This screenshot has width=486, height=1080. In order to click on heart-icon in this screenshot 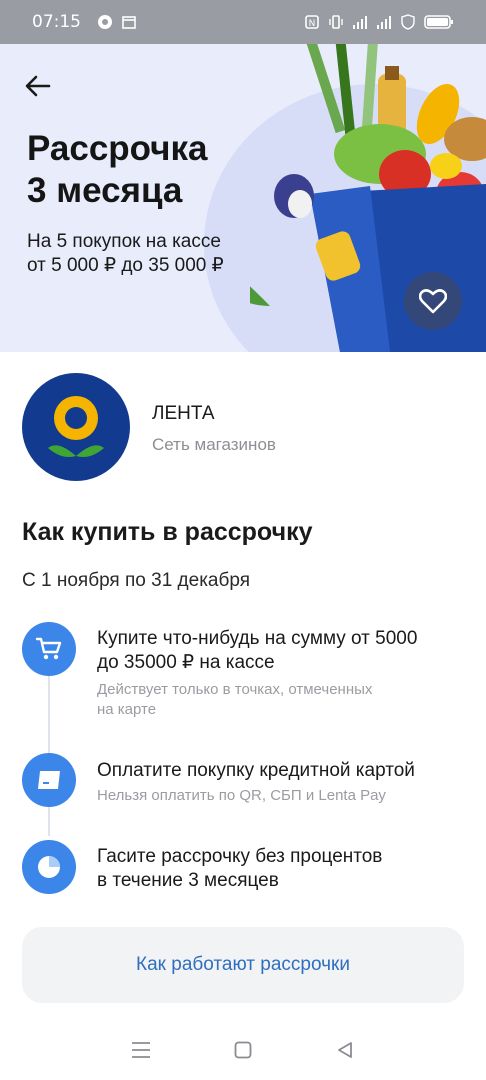, I will do `click(433, 301)`.